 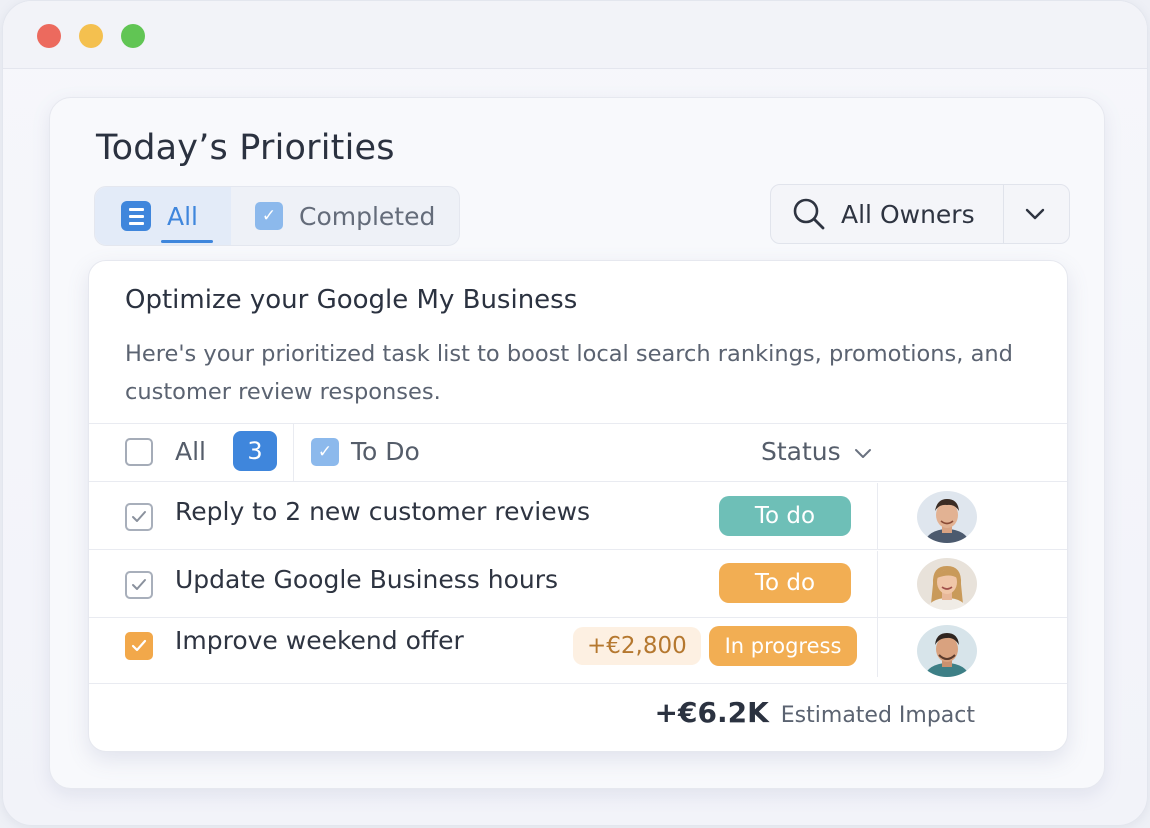 What do you see at coordinates (877, 715) in the screenshot?
I see `impact-label: Estimated Impact` at bounding box center [877, 715].